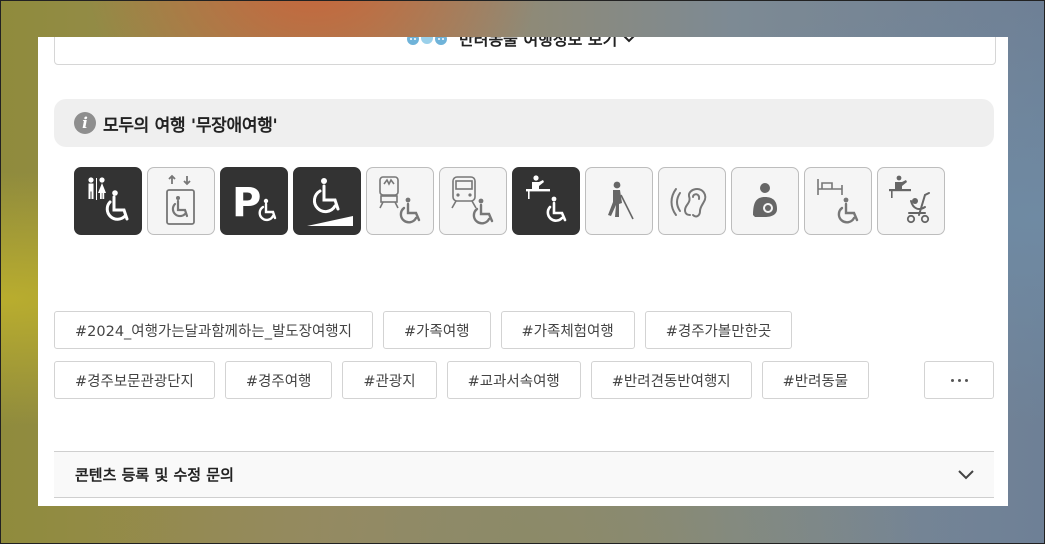  I want to click on tag-link: #관광지, so click(389, 380).